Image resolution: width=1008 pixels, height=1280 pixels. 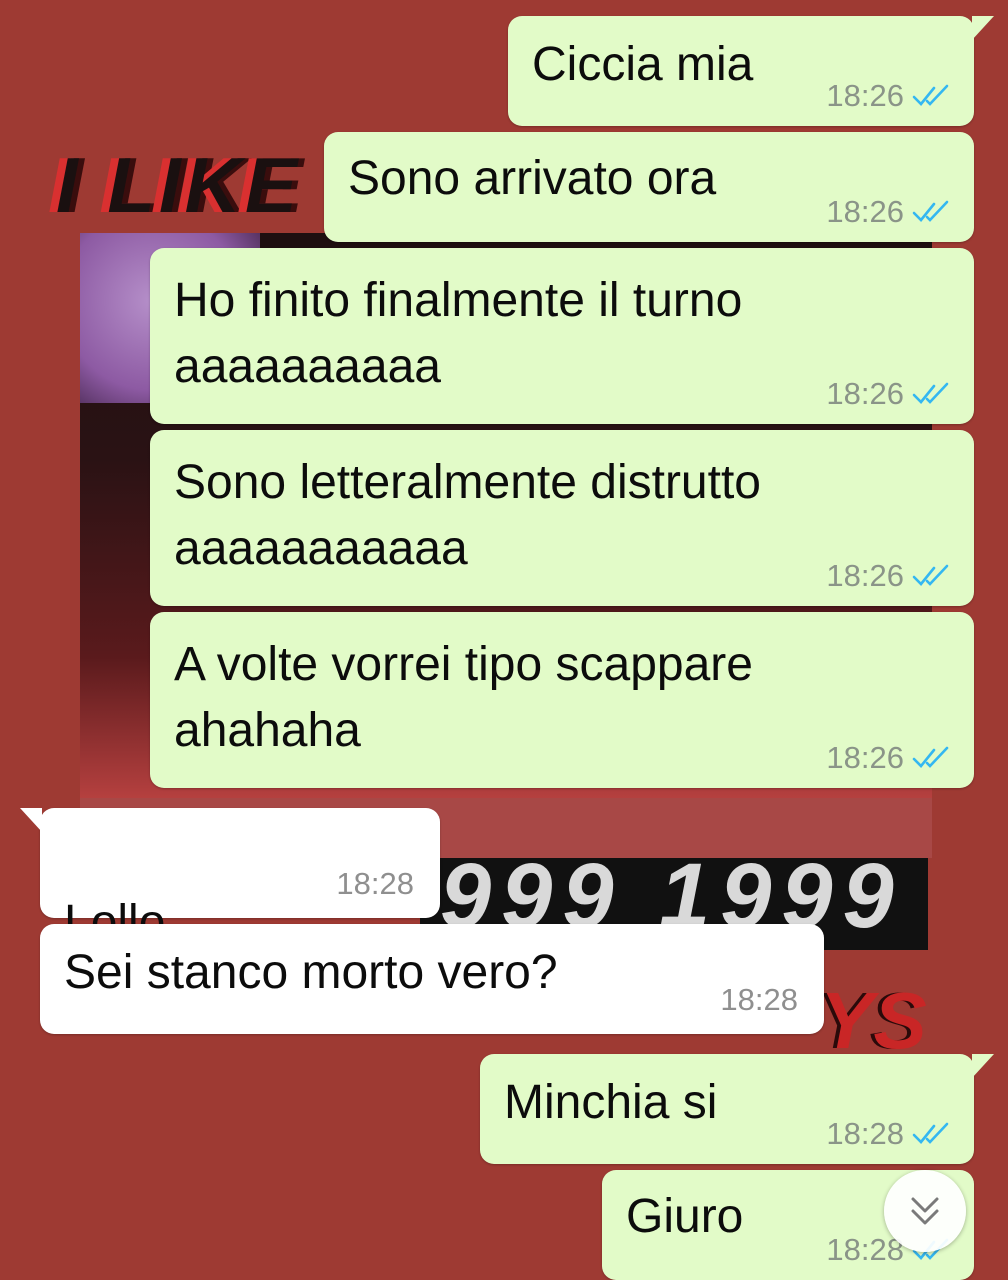 What do you see at coordinates (311, 972) in the screenshot?
I see `message-text: Sei stanco morto vero?` at bounding box center [311, 972].